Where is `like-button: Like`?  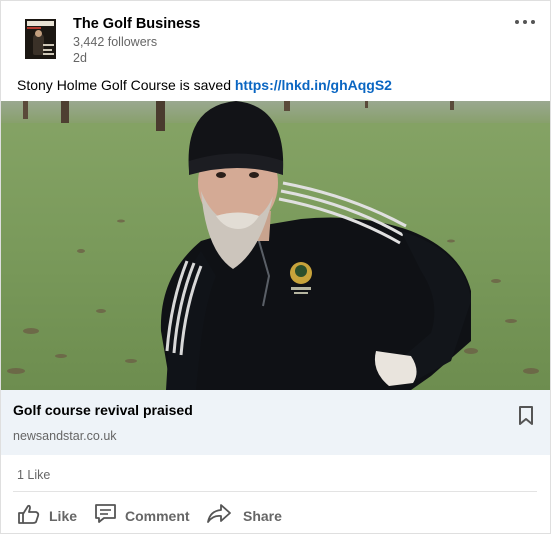
like-button: Like is located at coordinates (49, 515).